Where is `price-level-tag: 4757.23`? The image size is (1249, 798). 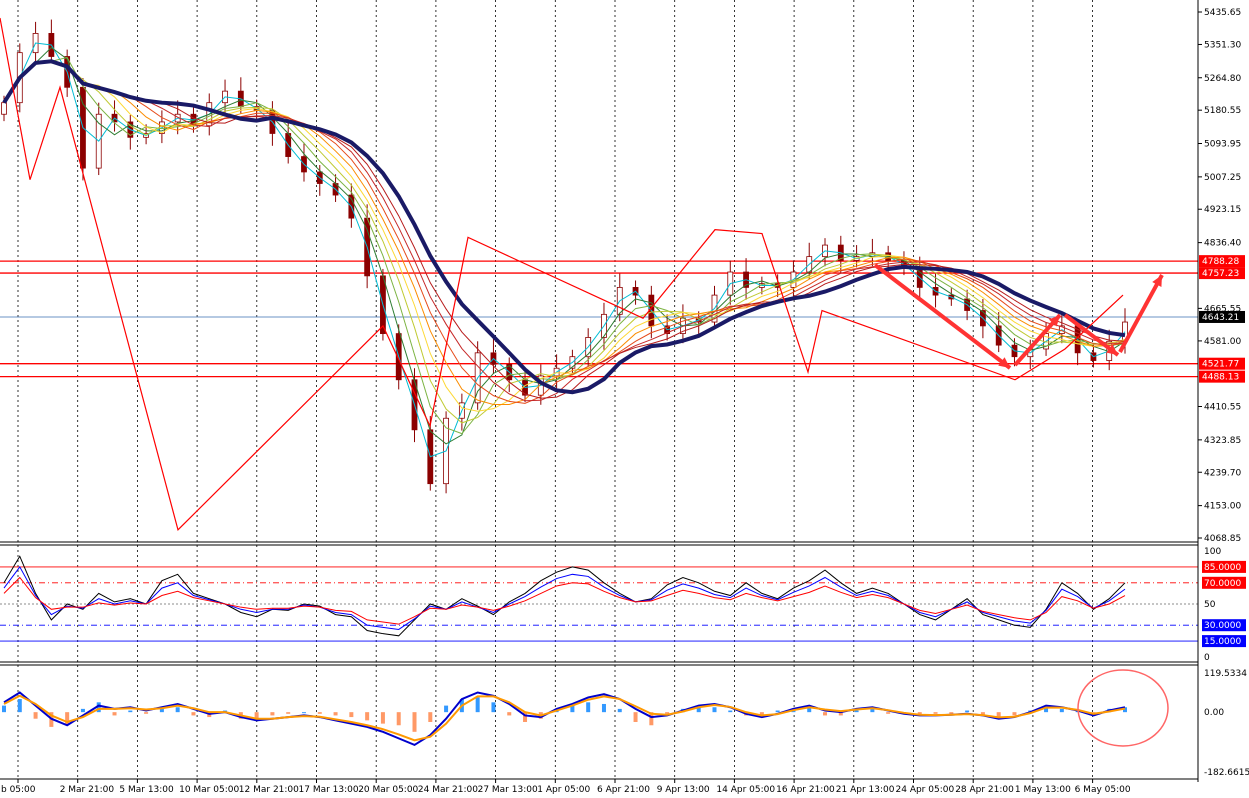
price-level-tag: 4757.23 is located at coordinates (1222, 273).